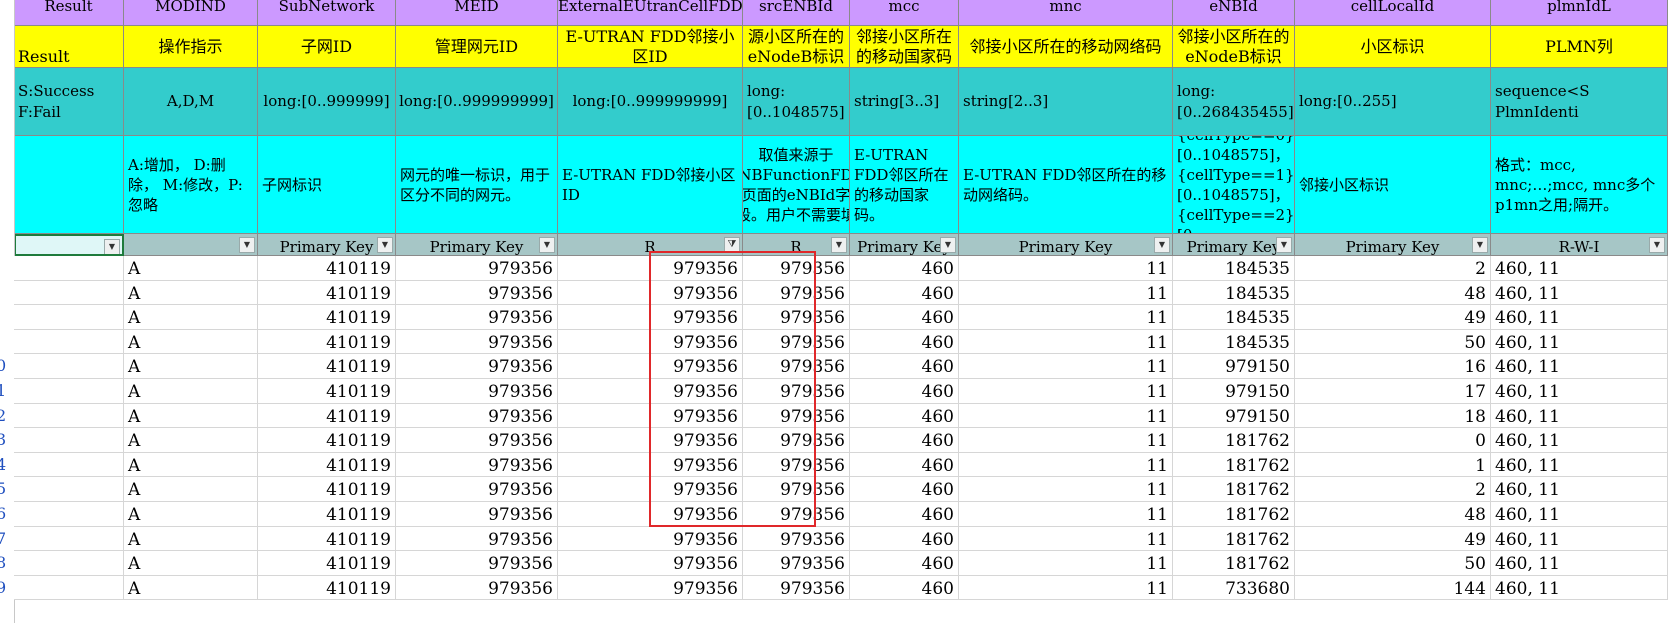  Describe the element at coordinates (904, 245) in the screenshot. I see `filter-cell-6: Primary Key ▼` at that location.